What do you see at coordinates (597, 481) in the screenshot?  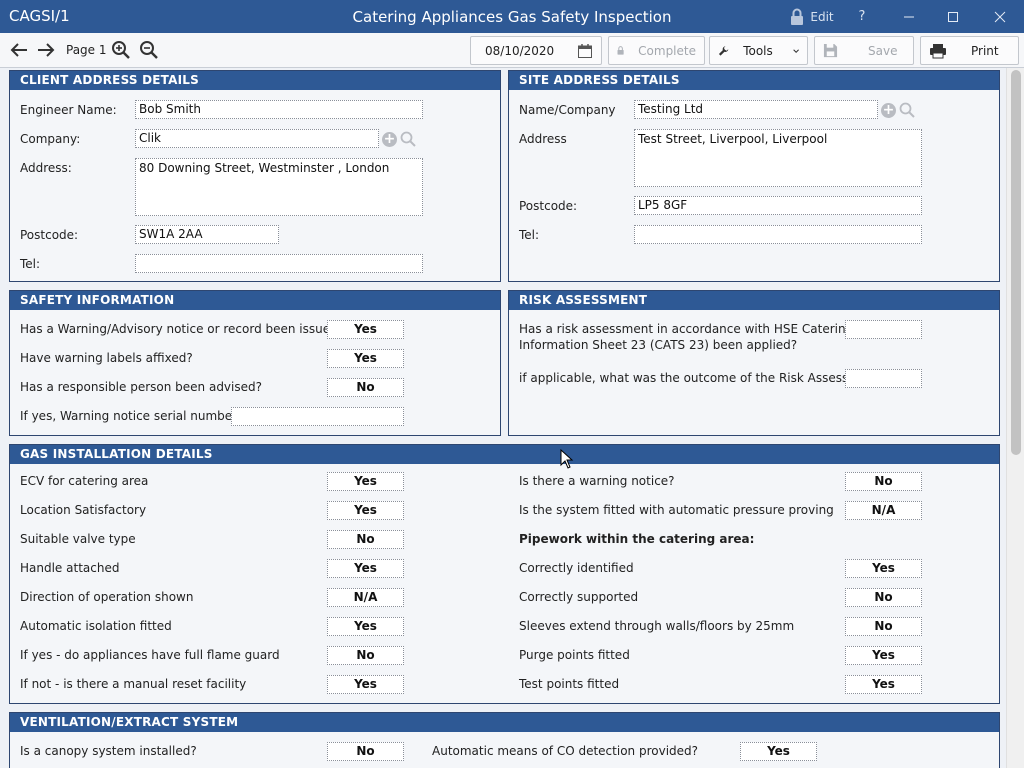 I see `question-label: Is there a warning notice?` at bounding box center [597, 481].